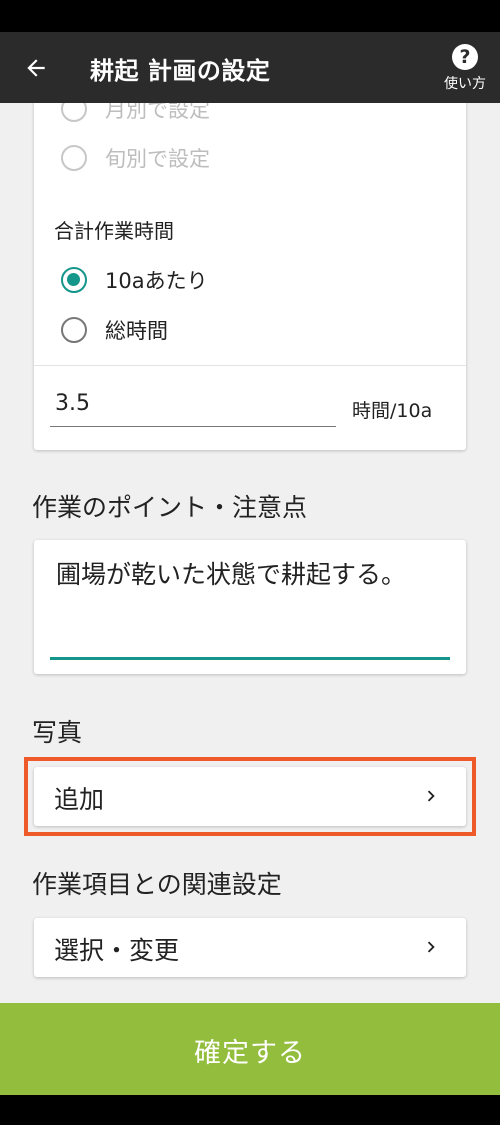 The image size is (500, 1125). Describe the element at coordinates (74, 280) in the screenshot. I see `radio-per-10a-button` at that location.